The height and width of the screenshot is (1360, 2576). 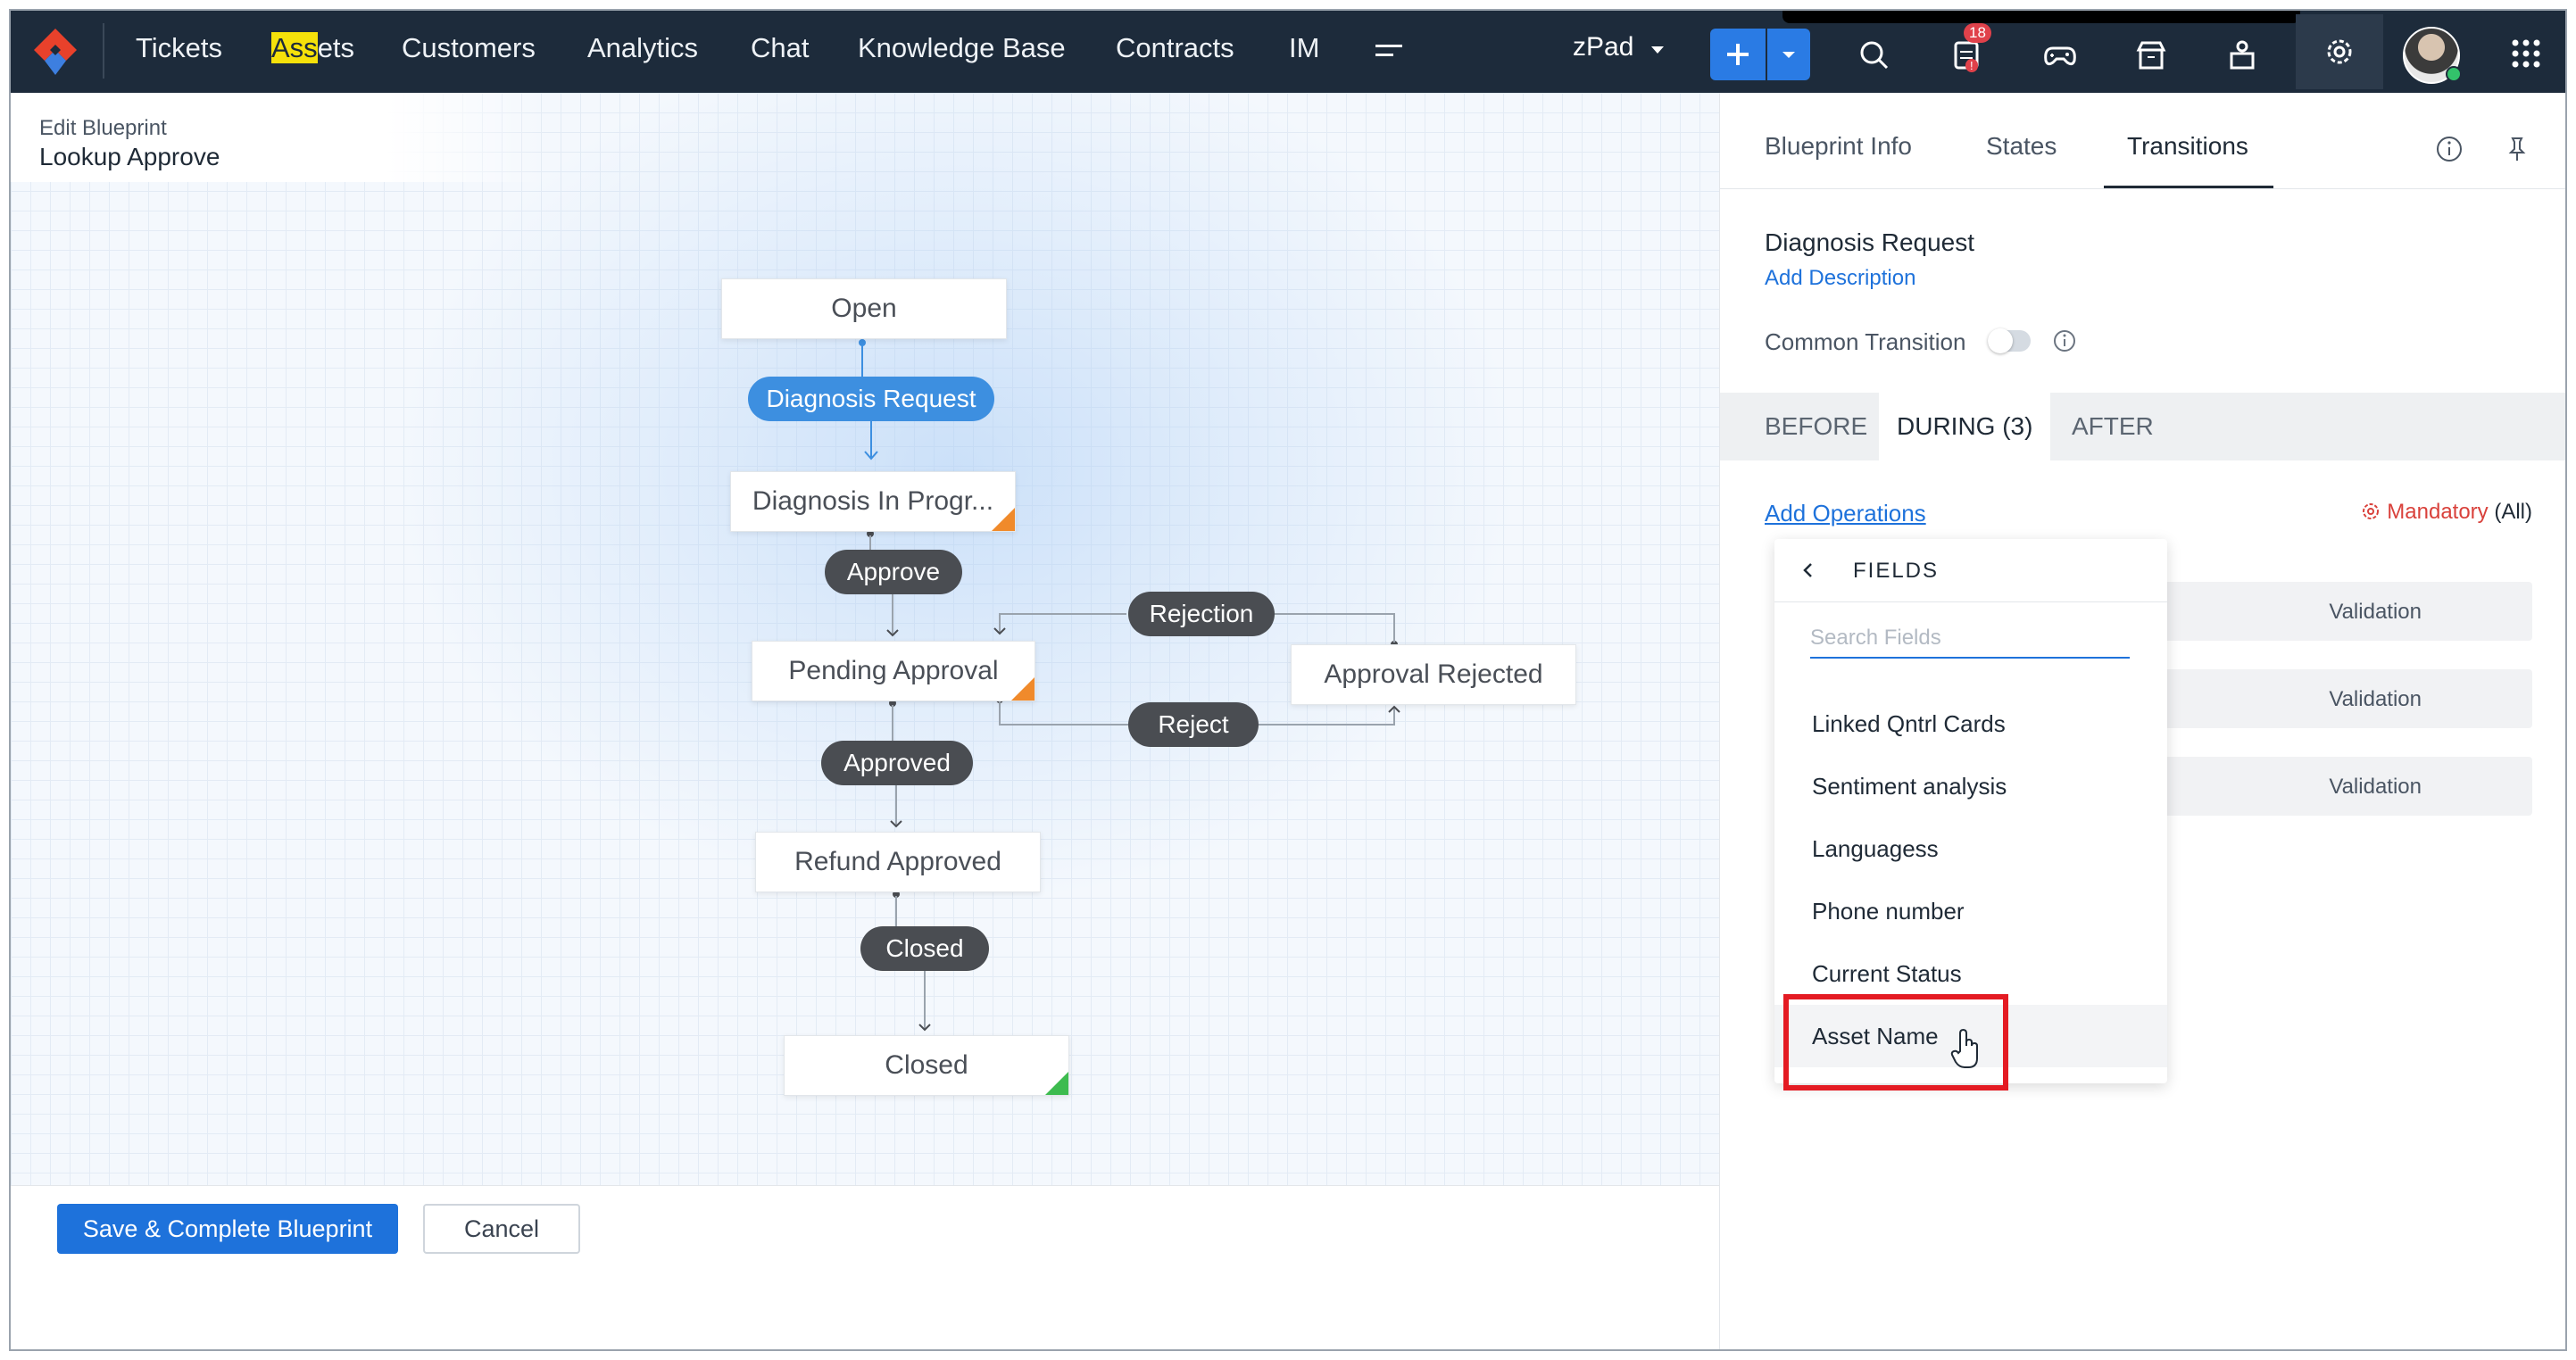 I want to click on nav-customers: Customers, so click(x=469, y=48).